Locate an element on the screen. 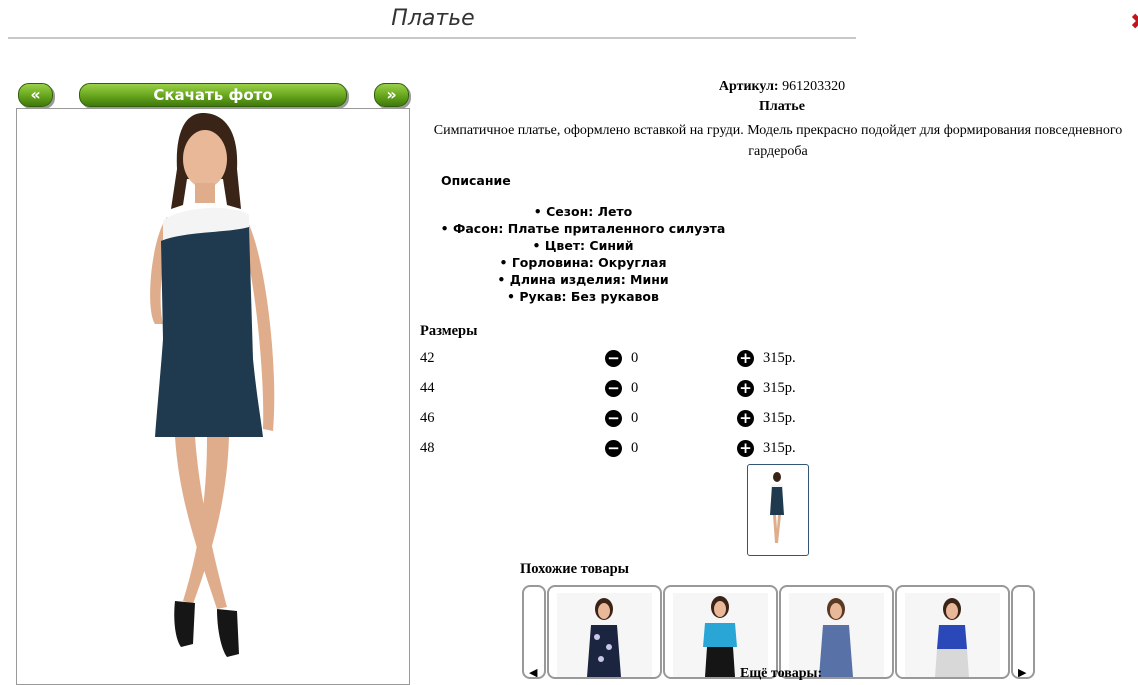 The width and height of the screenshot is (1138, 685). spec-color: Цвет: Синий is located at coordinates (589, 245).